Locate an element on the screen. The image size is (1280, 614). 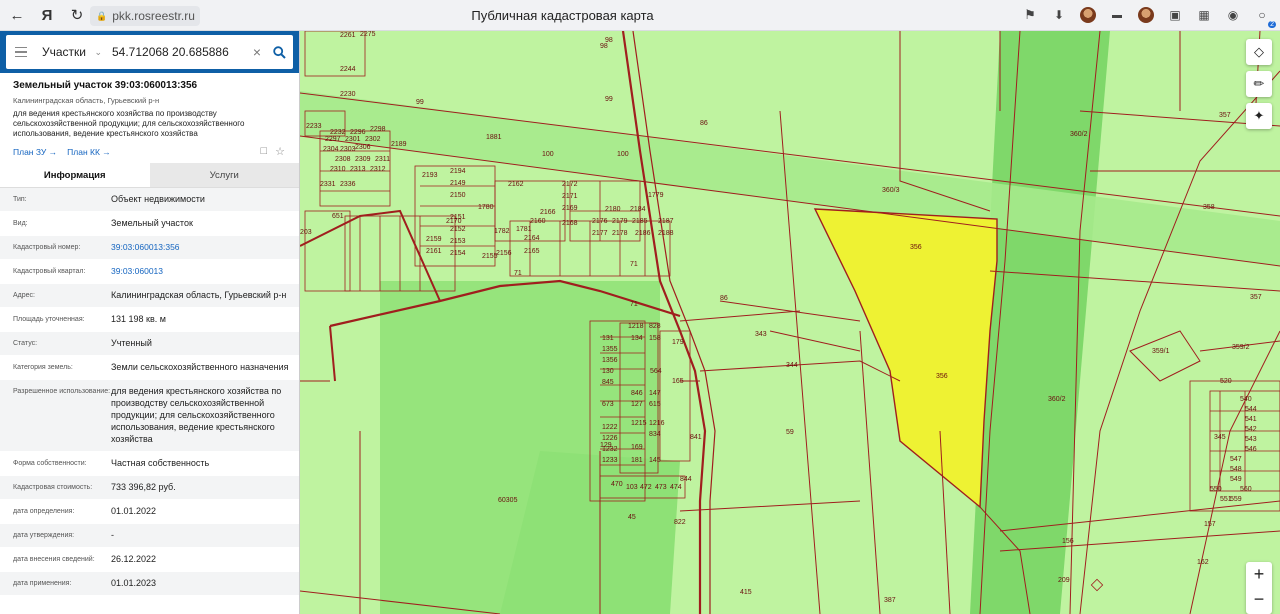
info-row: Статус: Учтенный is located at coordinates (149, 344).